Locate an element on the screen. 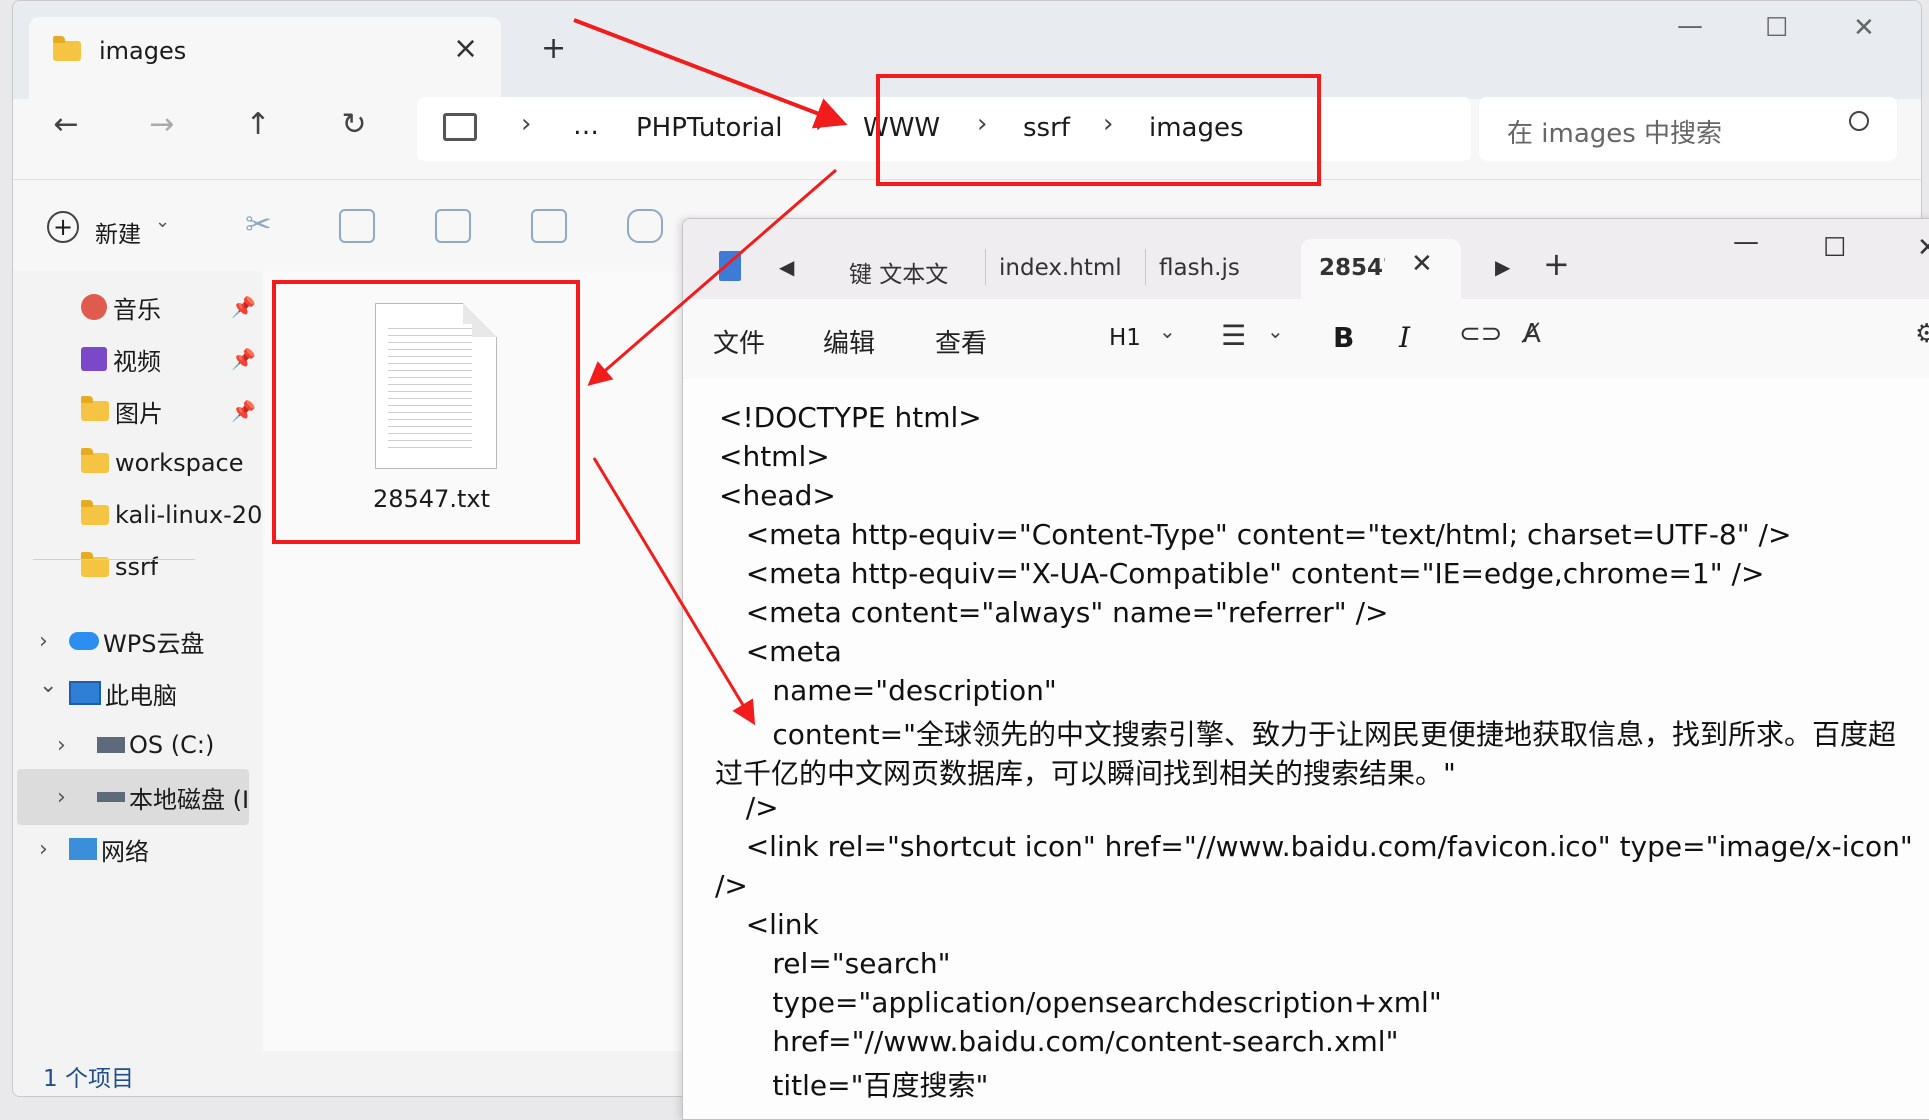  annotation-arrows is located at coordinates (710, 372).